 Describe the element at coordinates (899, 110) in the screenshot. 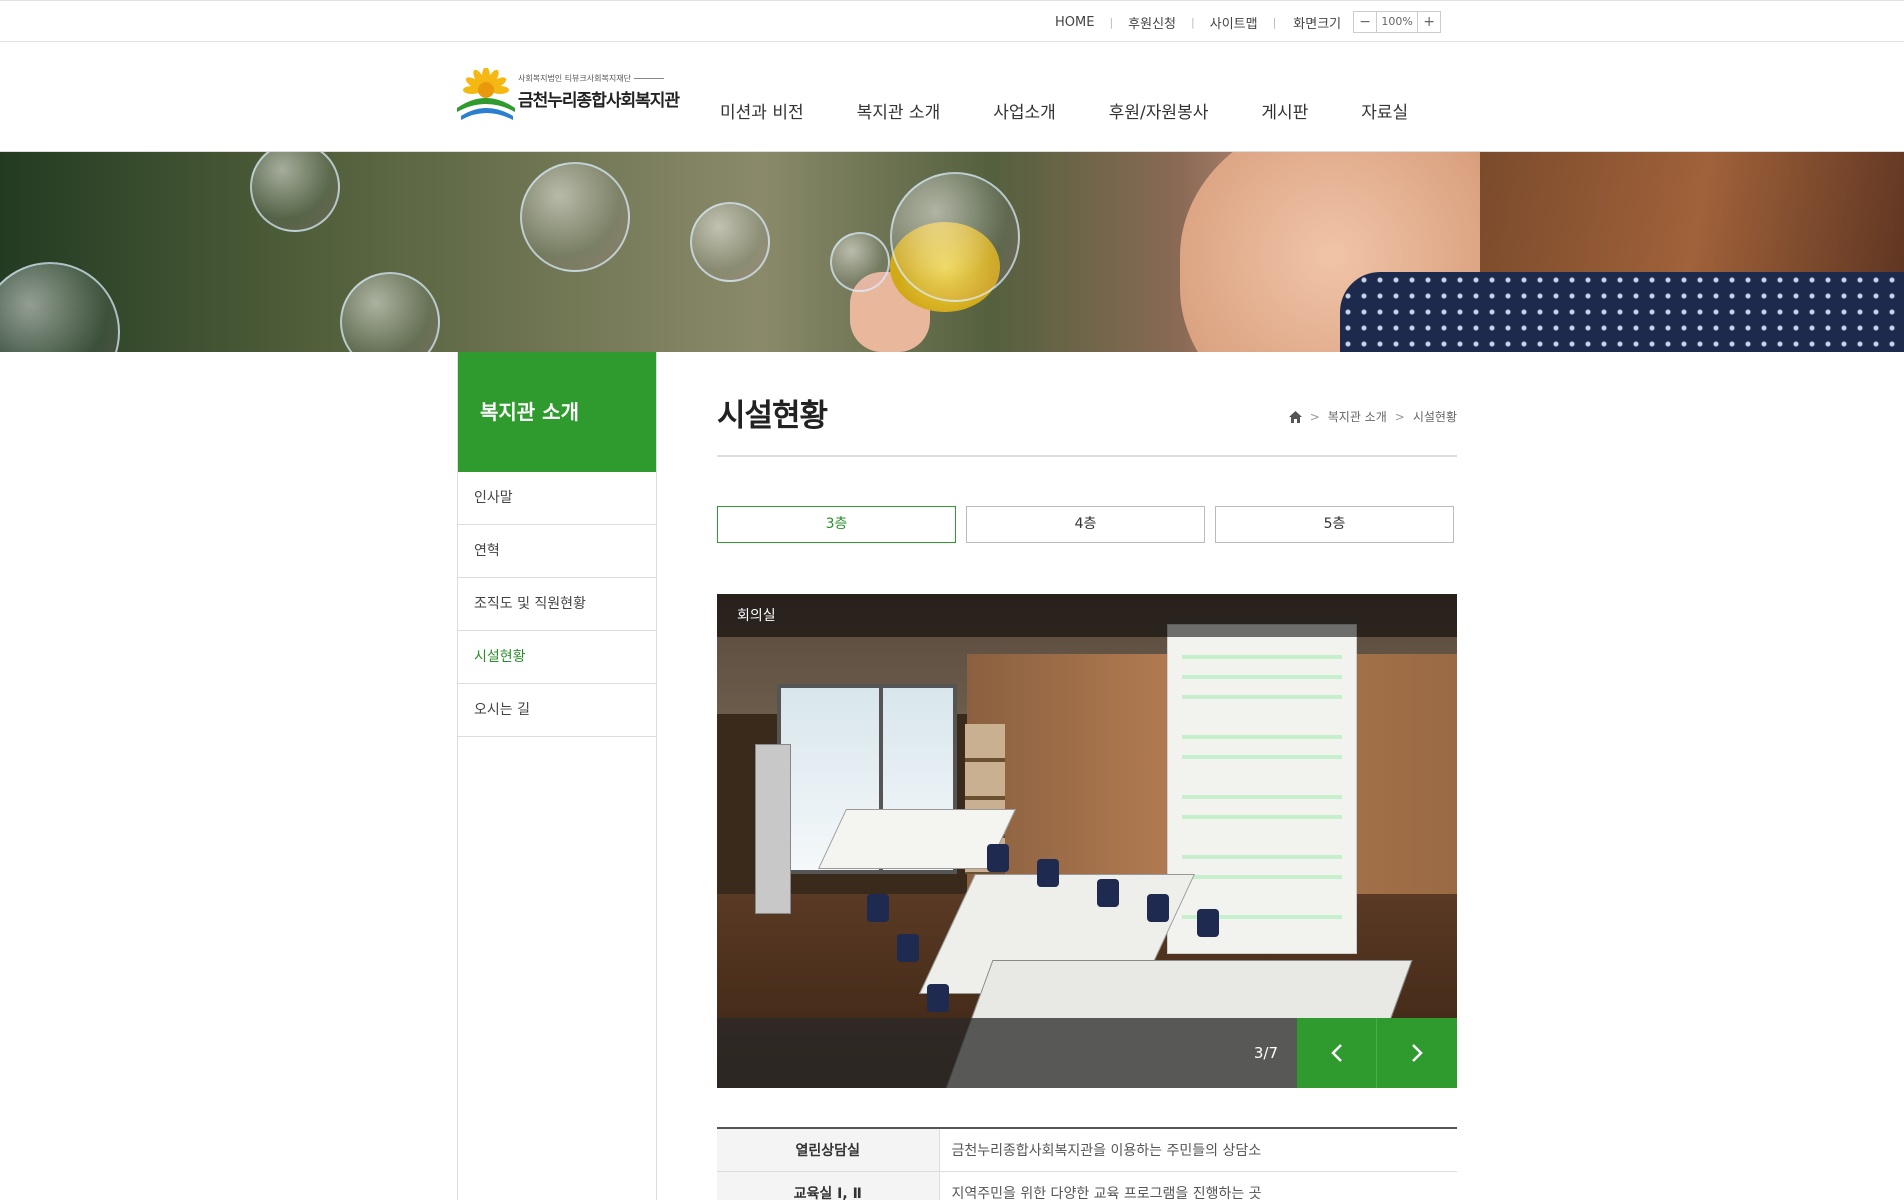

I see `nav-item-about: 복지관 소개` at that location.